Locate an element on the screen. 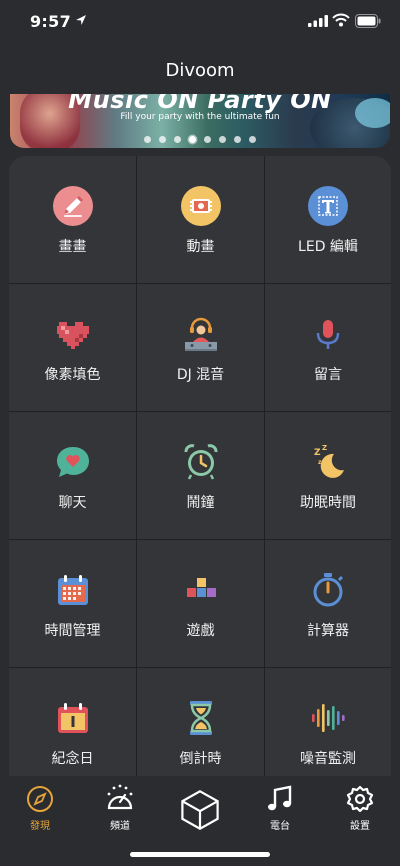  music-note-icon is located at coordinates (280, 799).